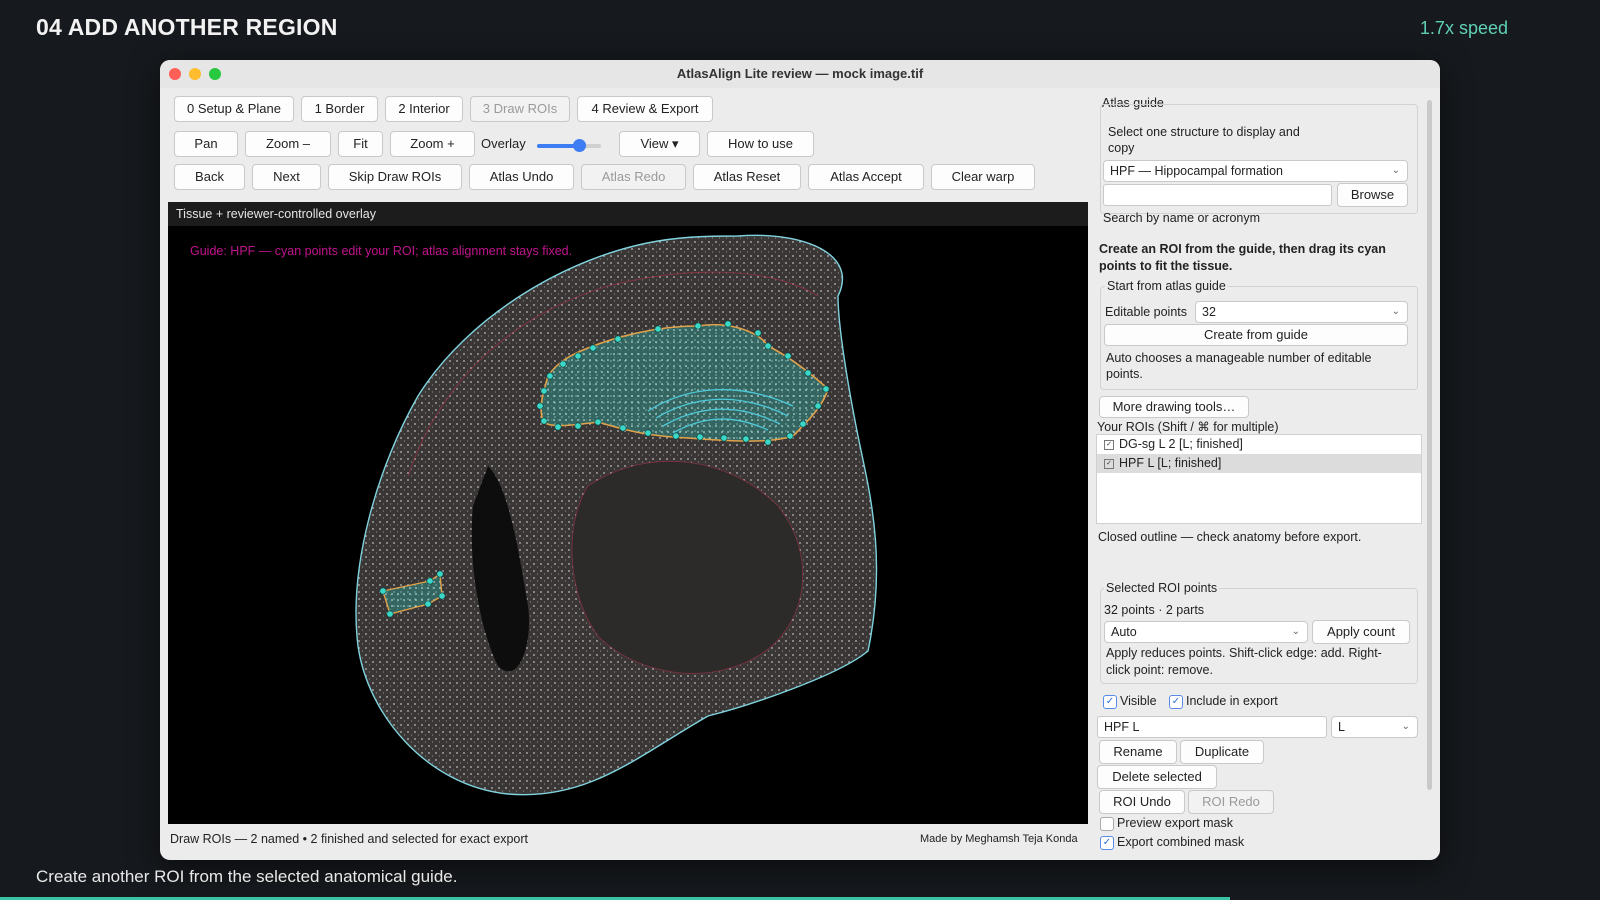 The image size is (1600, 900). I want to click on visible-checkbox: ✓, so click(1110, 702).